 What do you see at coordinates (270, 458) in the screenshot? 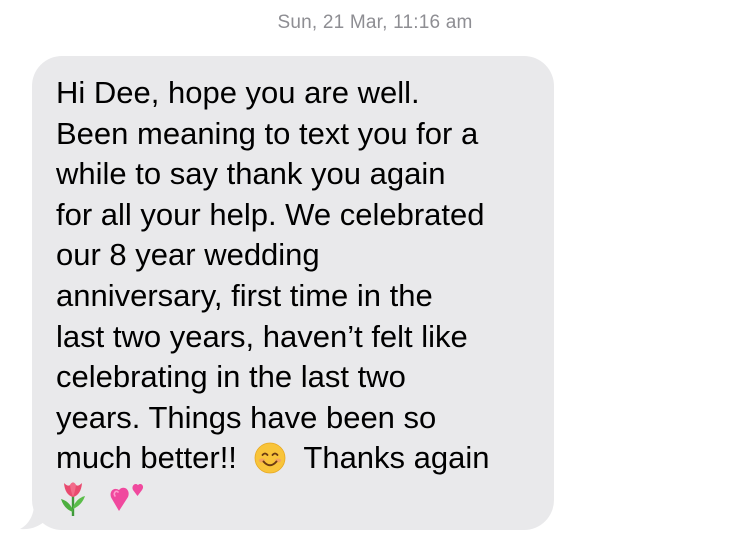
I see `smiling-face-emoji-icon` at bounding box center [270, 458].